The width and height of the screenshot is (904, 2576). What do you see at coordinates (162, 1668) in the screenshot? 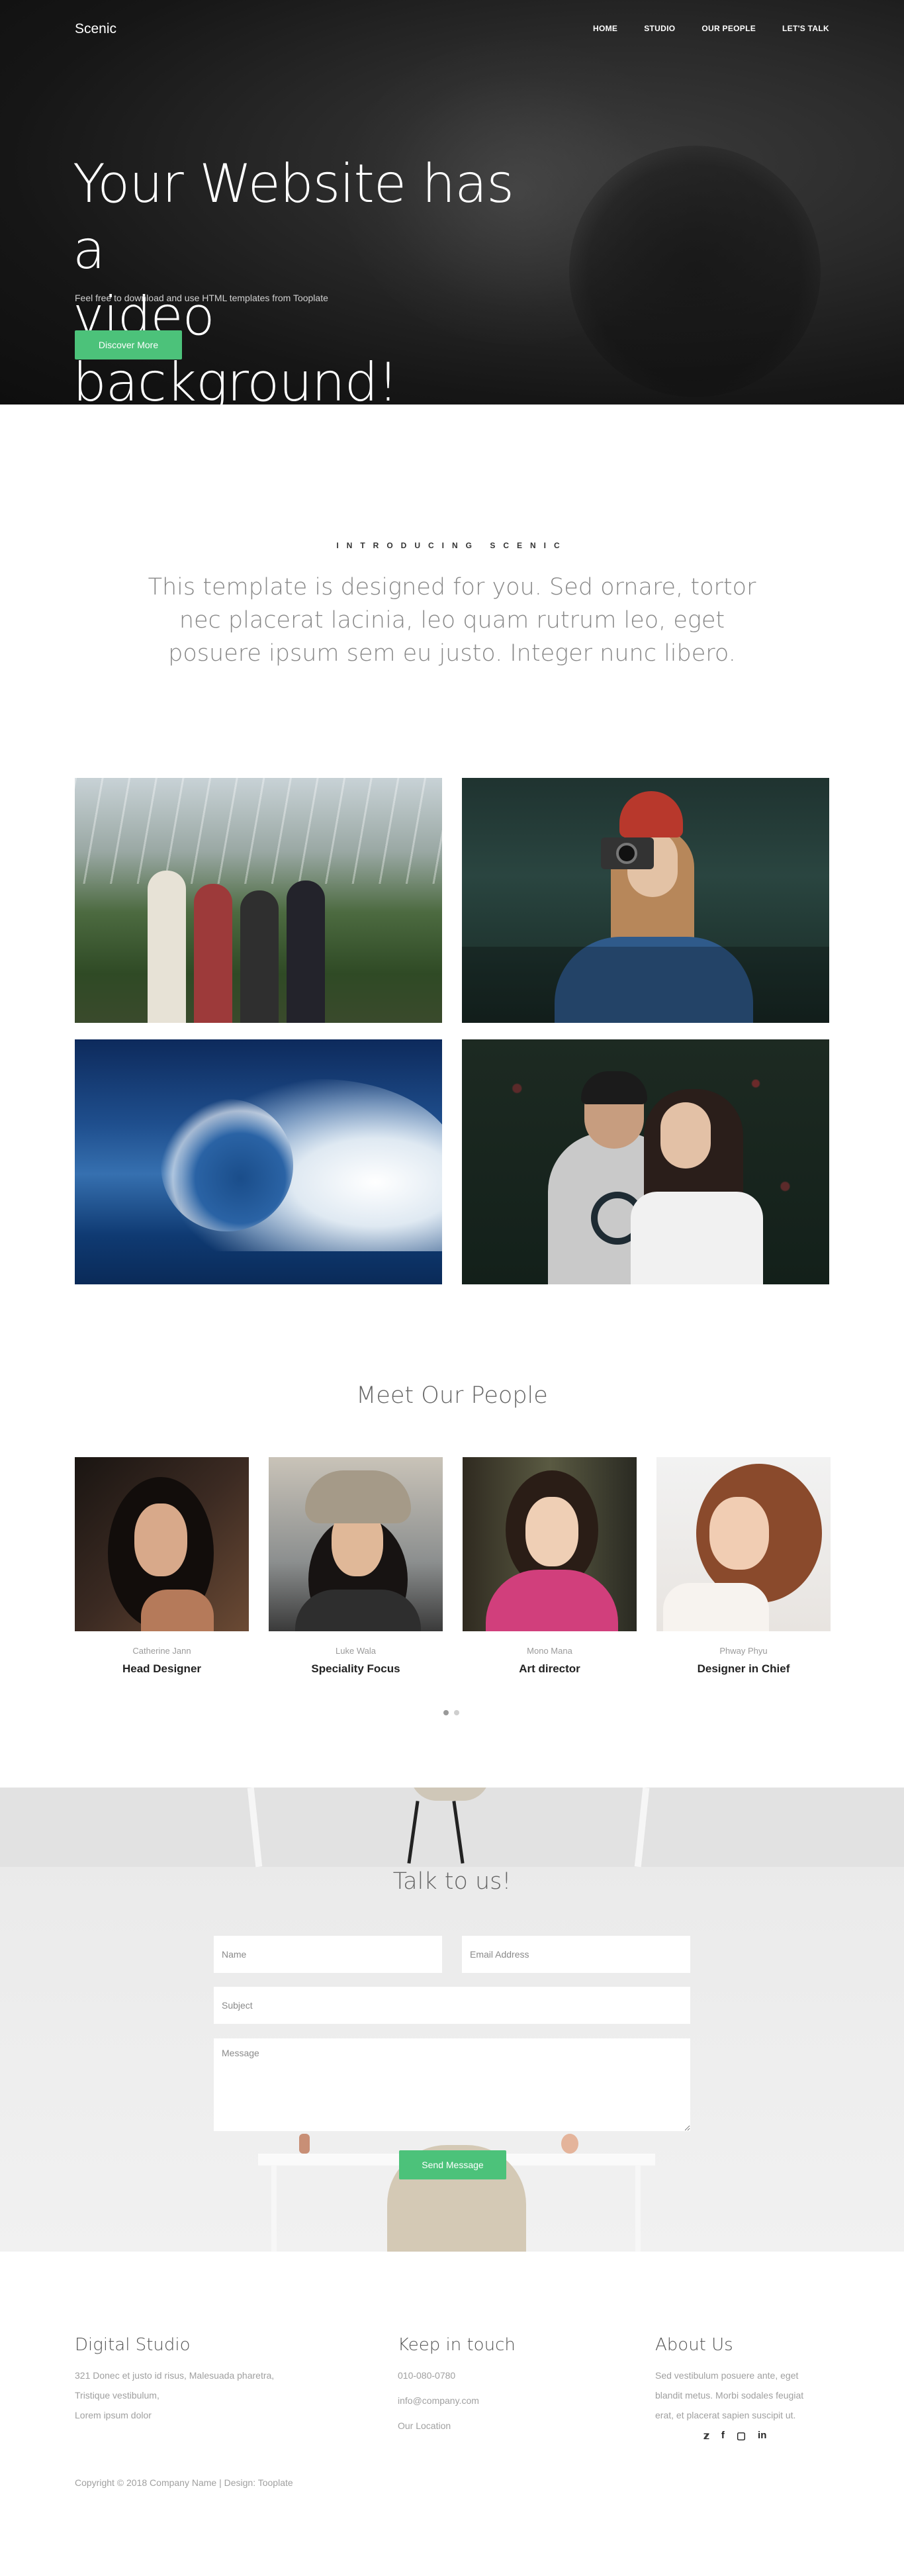
I see `team-member-role: Head Designer` at bounding box center [162, 1668].